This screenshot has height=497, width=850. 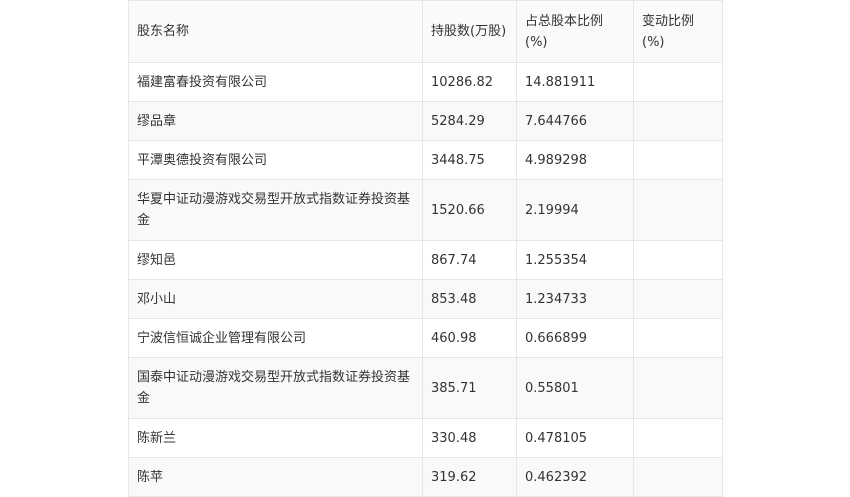 I want to click on cell-name: 国泰中证动漫游戏交易型开放式指数证券投资基金, so click(x=275, y=388).